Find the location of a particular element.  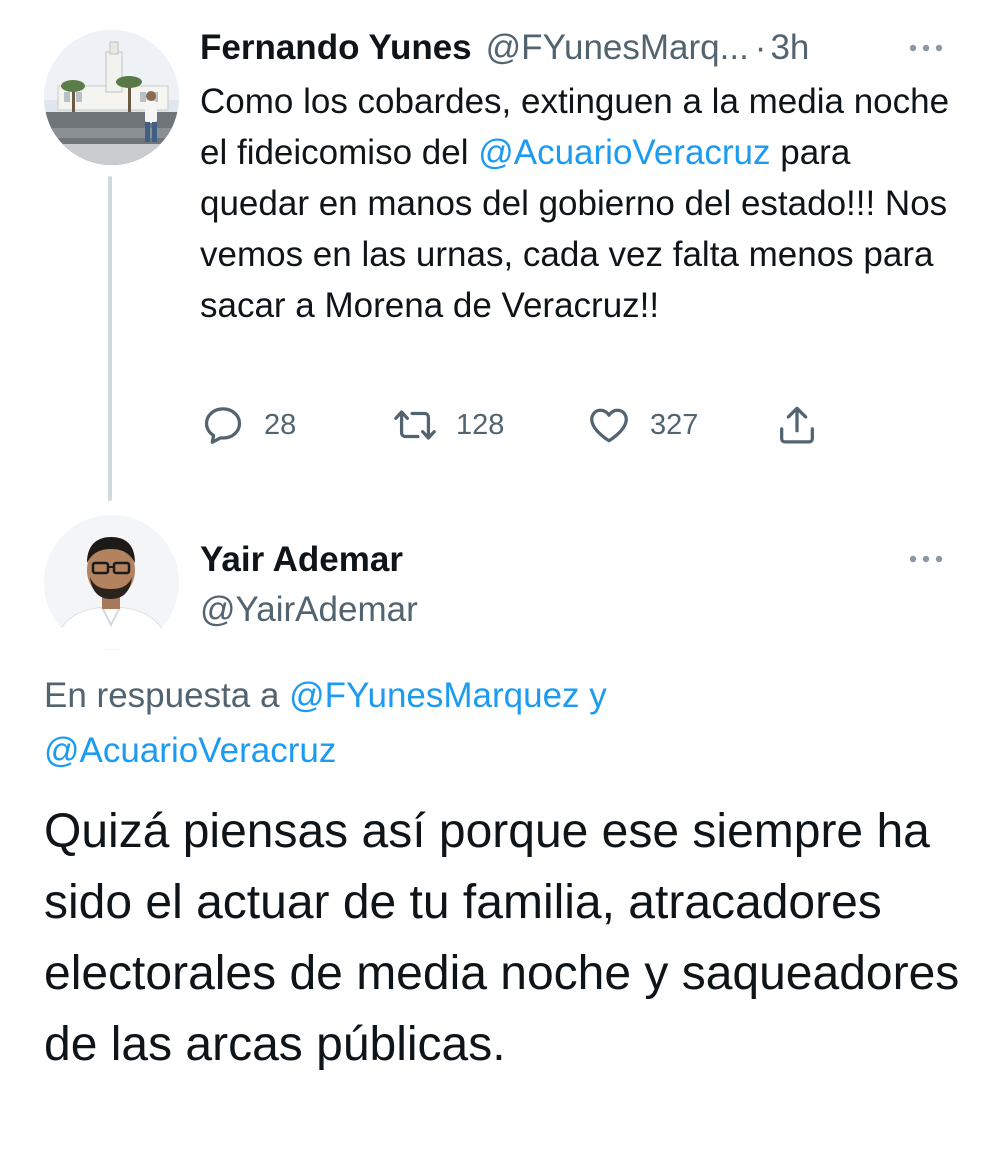

parent-avatar is located at coordinates (111, 97).